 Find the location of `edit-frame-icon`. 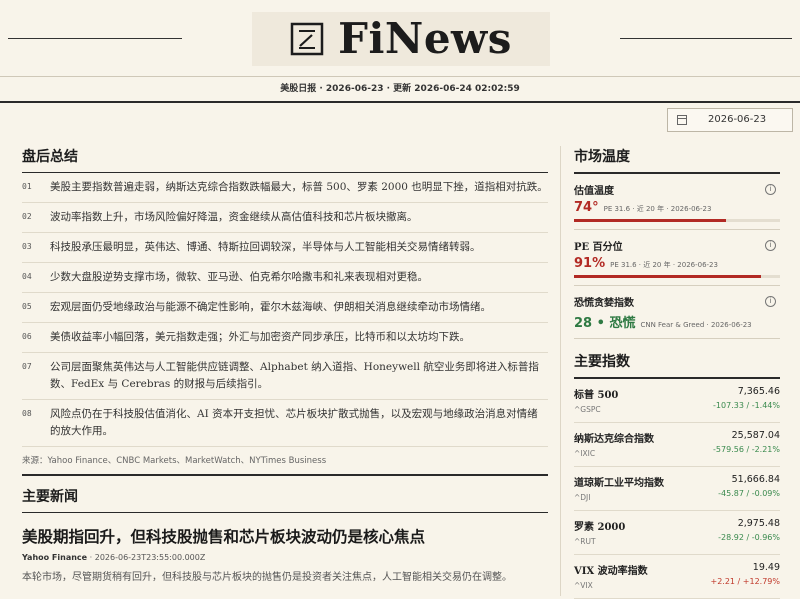

edit-frame-icon is located at coordinates (307, 39).